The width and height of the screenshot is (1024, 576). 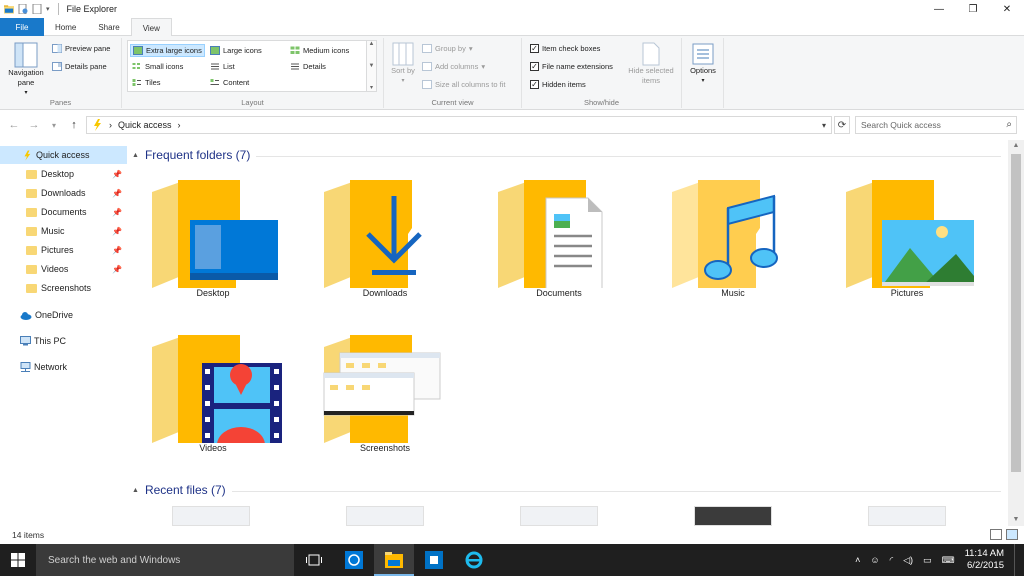 What do you see at coordinates (973, 9) in the screenshot?
I see `maximize-button: ❐` at bounding box center [973, 9].